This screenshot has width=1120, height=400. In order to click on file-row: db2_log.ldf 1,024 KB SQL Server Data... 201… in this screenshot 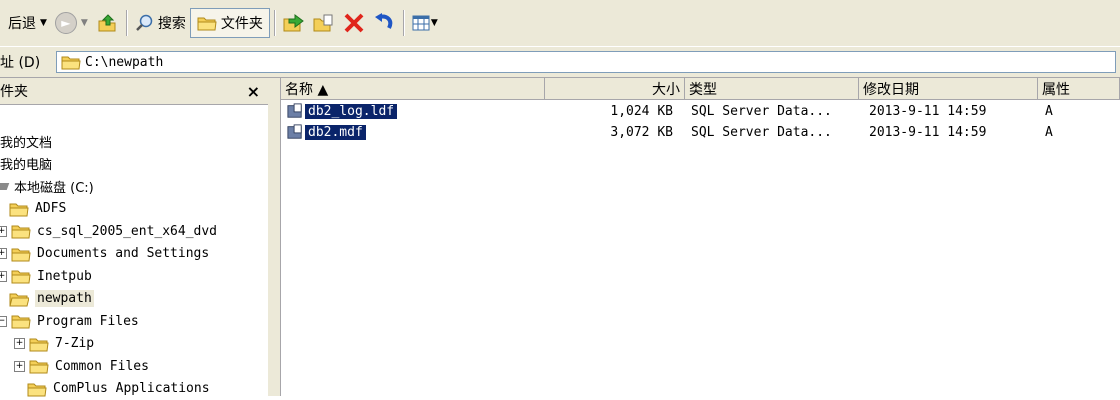, I will do `click(700, 112)`.